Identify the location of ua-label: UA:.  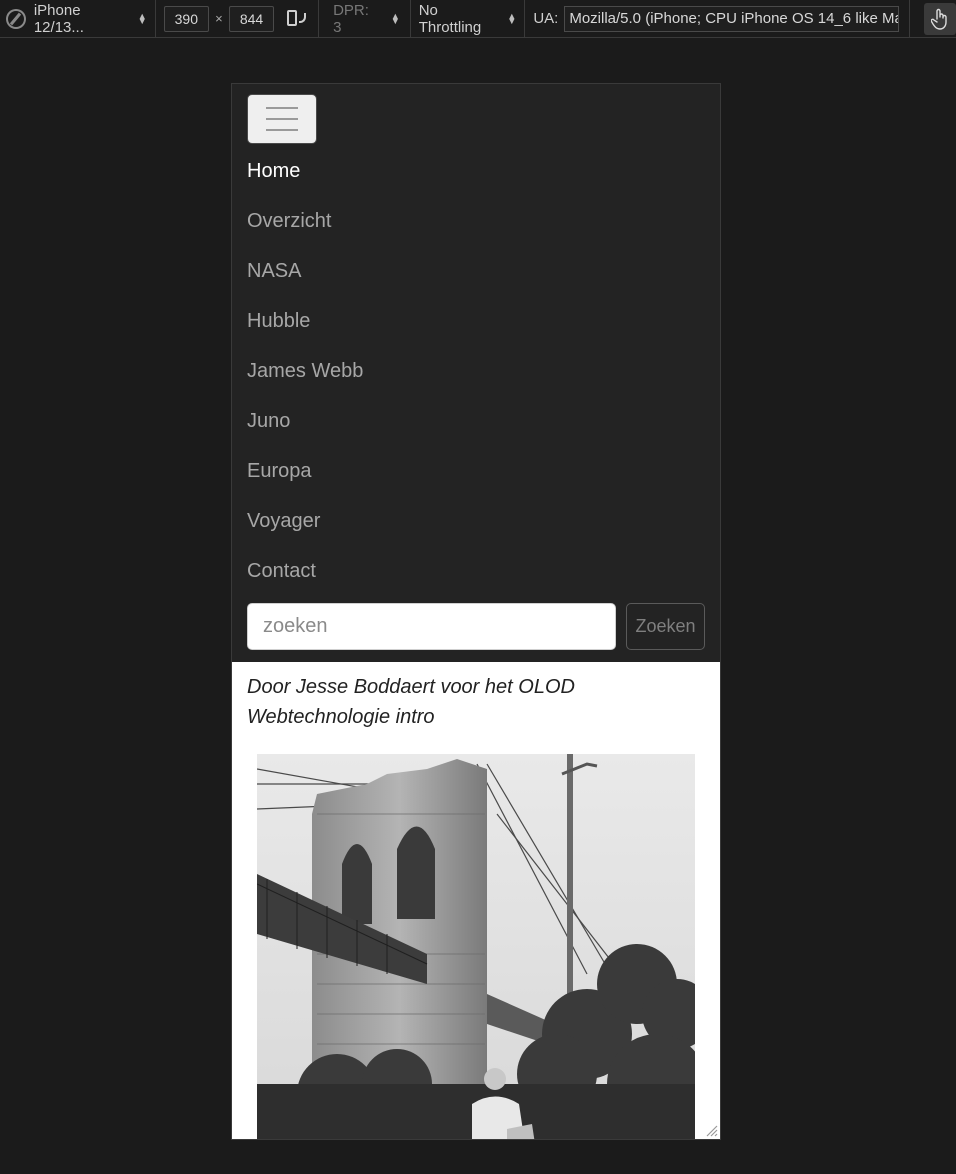
(546, 18).